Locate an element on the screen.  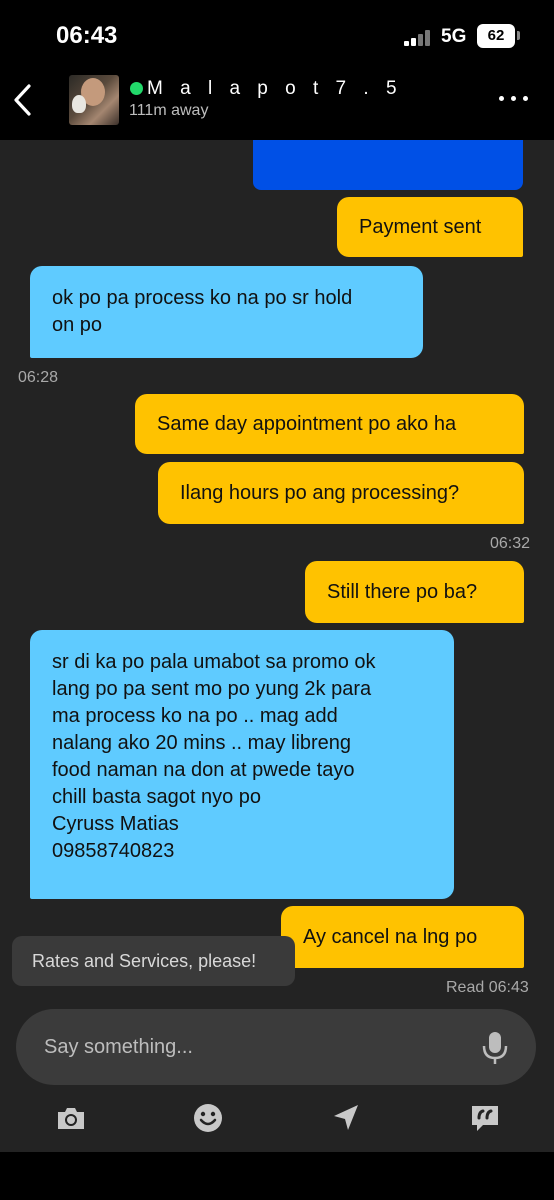
status-time: 06:43 is located at coordinates (87, 35).